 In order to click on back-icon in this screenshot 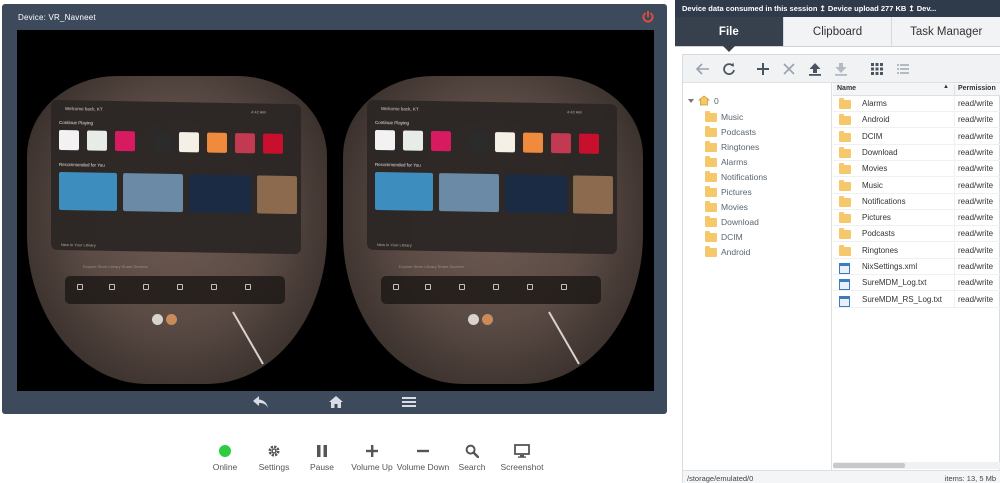, I will do `click(261, 402)`.